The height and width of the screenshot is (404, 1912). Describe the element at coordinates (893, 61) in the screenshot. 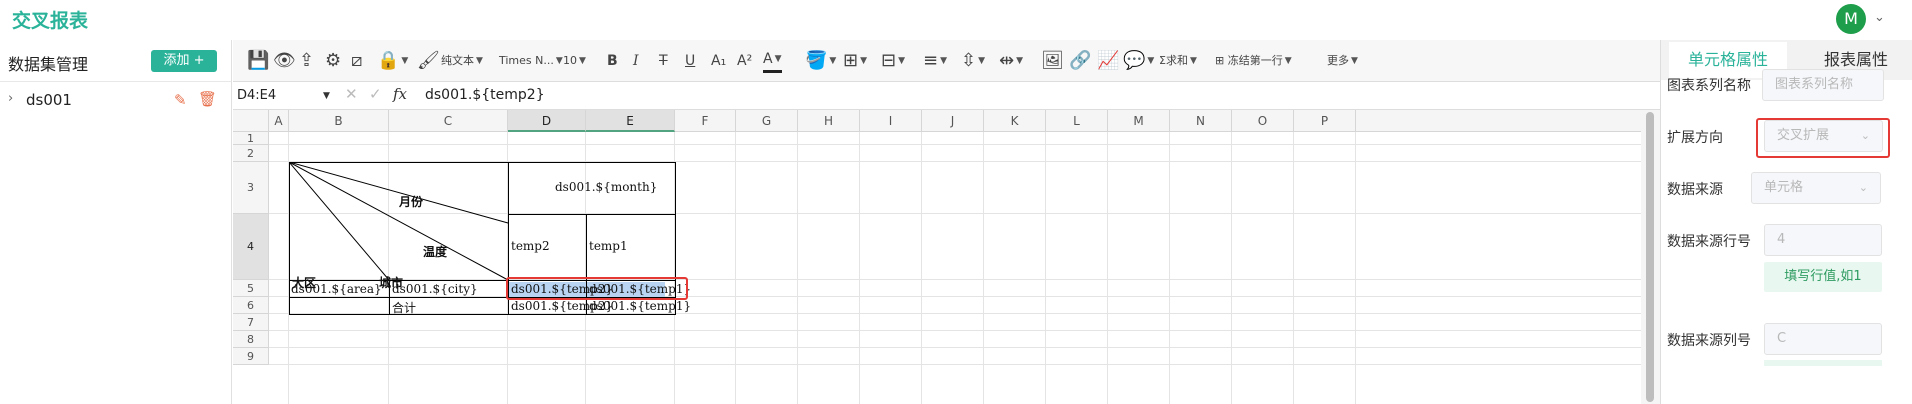

I see `merge-icon: ⊟ ▼` at that location.